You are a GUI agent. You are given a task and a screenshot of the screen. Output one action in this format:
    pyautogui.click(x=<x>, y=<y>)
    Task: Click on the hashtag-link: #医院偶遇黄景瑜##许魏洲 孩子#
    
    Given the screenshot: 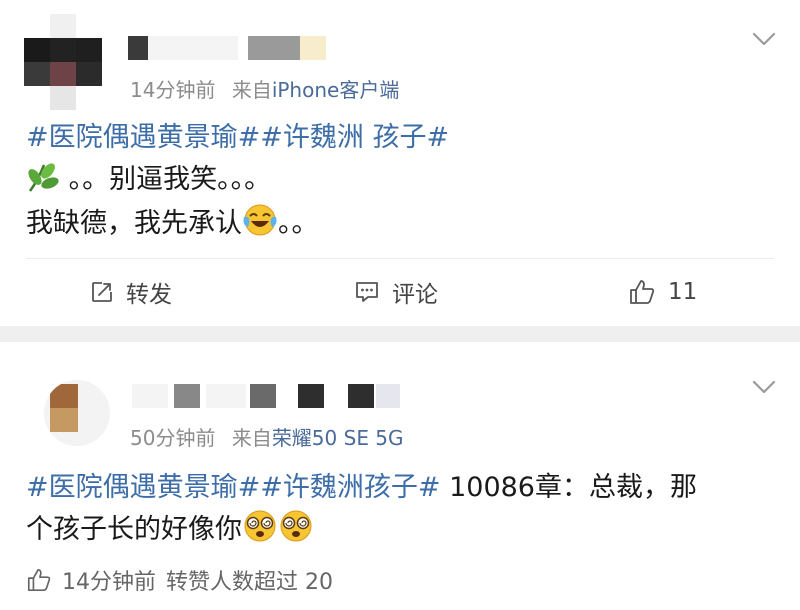 What is the action you would take?
    pyautogui.click(x=237, y=137)
    